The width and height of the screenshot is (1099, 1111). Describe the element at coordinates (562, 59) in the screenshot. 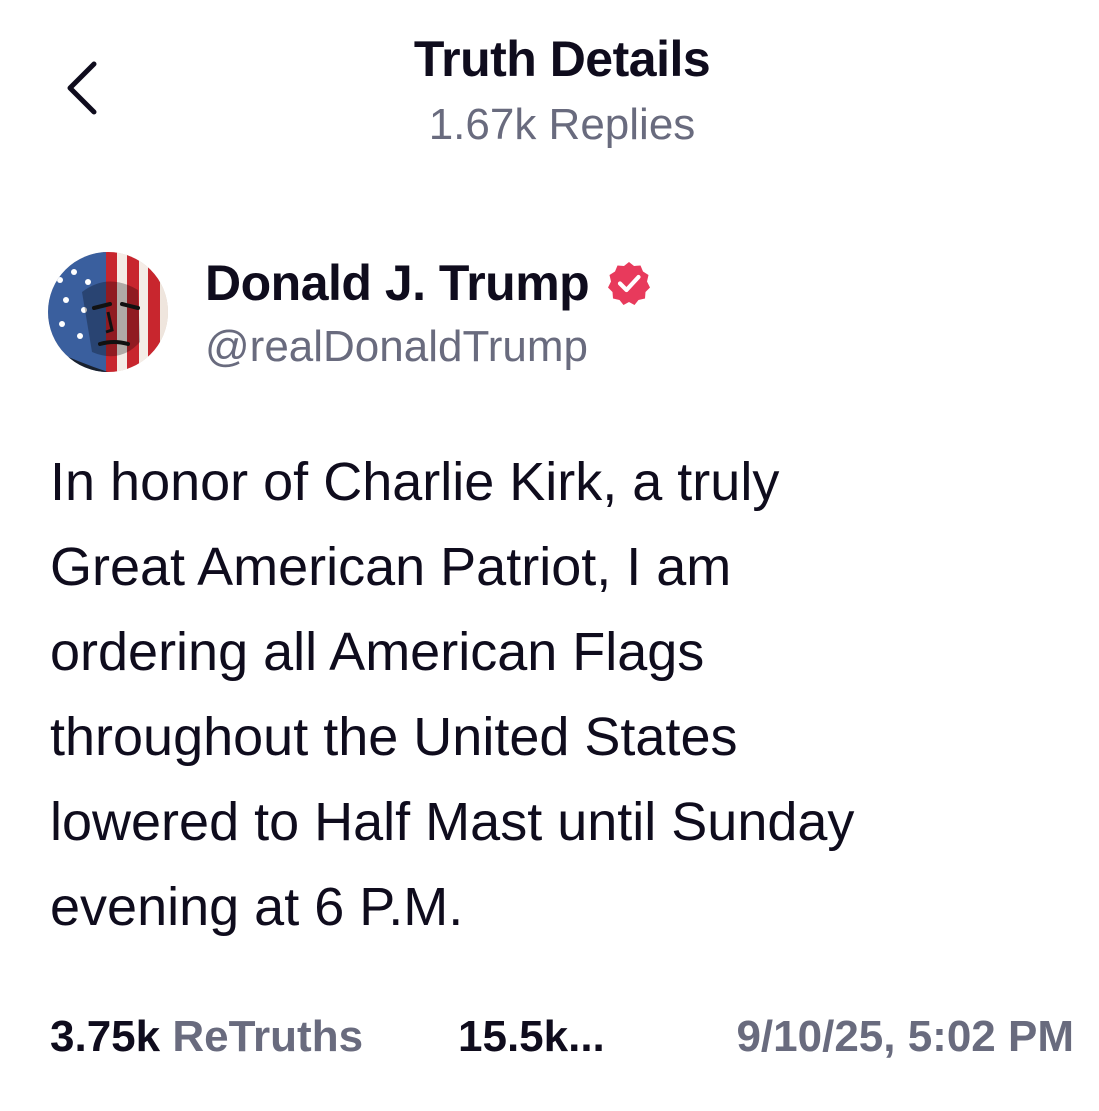

I see `page-title: Truth Details` at that location.